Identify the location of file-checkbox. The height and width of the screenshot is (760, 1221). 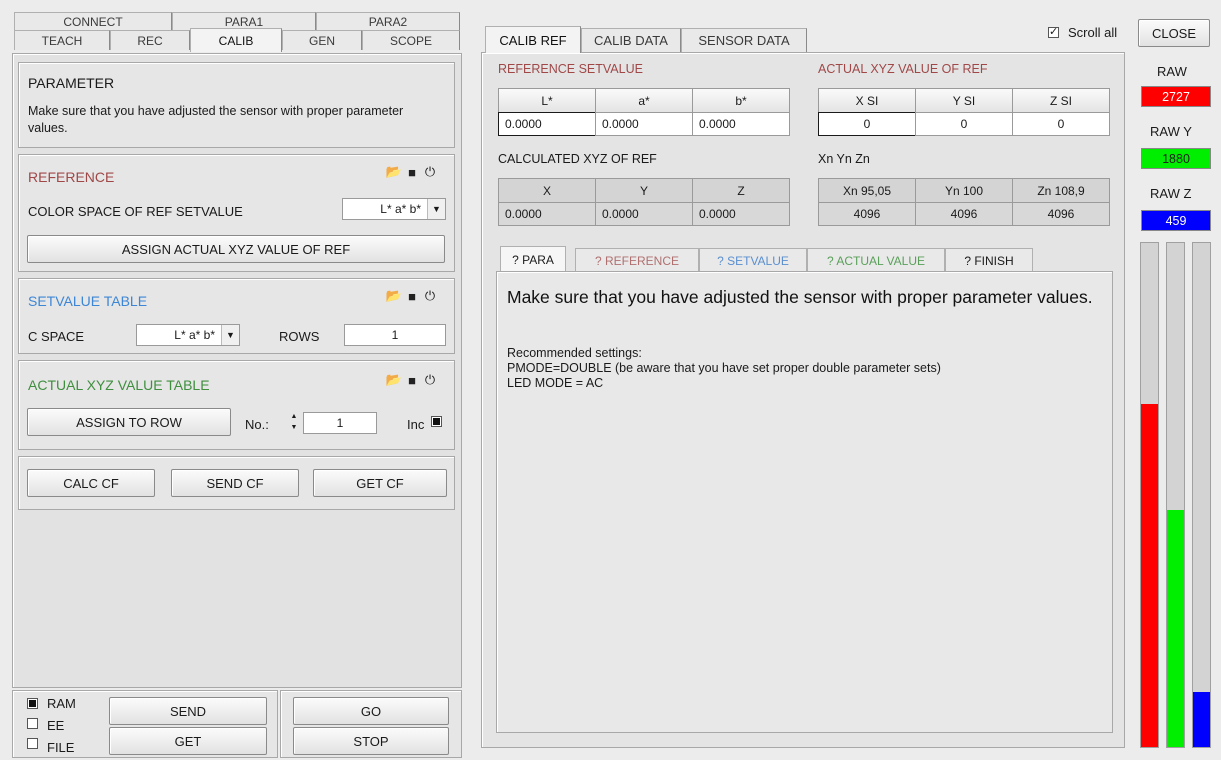
(32, 743).